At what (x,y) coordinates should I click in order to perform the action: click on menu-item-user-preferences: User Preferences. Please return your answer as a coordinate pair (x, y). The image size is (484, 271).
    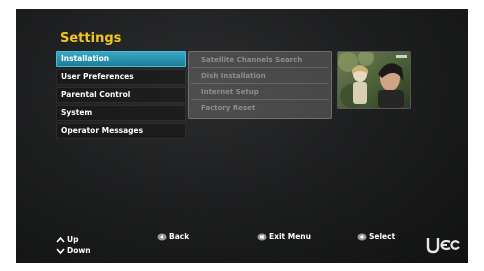
    Looking at the image, I should click on (121, 77).